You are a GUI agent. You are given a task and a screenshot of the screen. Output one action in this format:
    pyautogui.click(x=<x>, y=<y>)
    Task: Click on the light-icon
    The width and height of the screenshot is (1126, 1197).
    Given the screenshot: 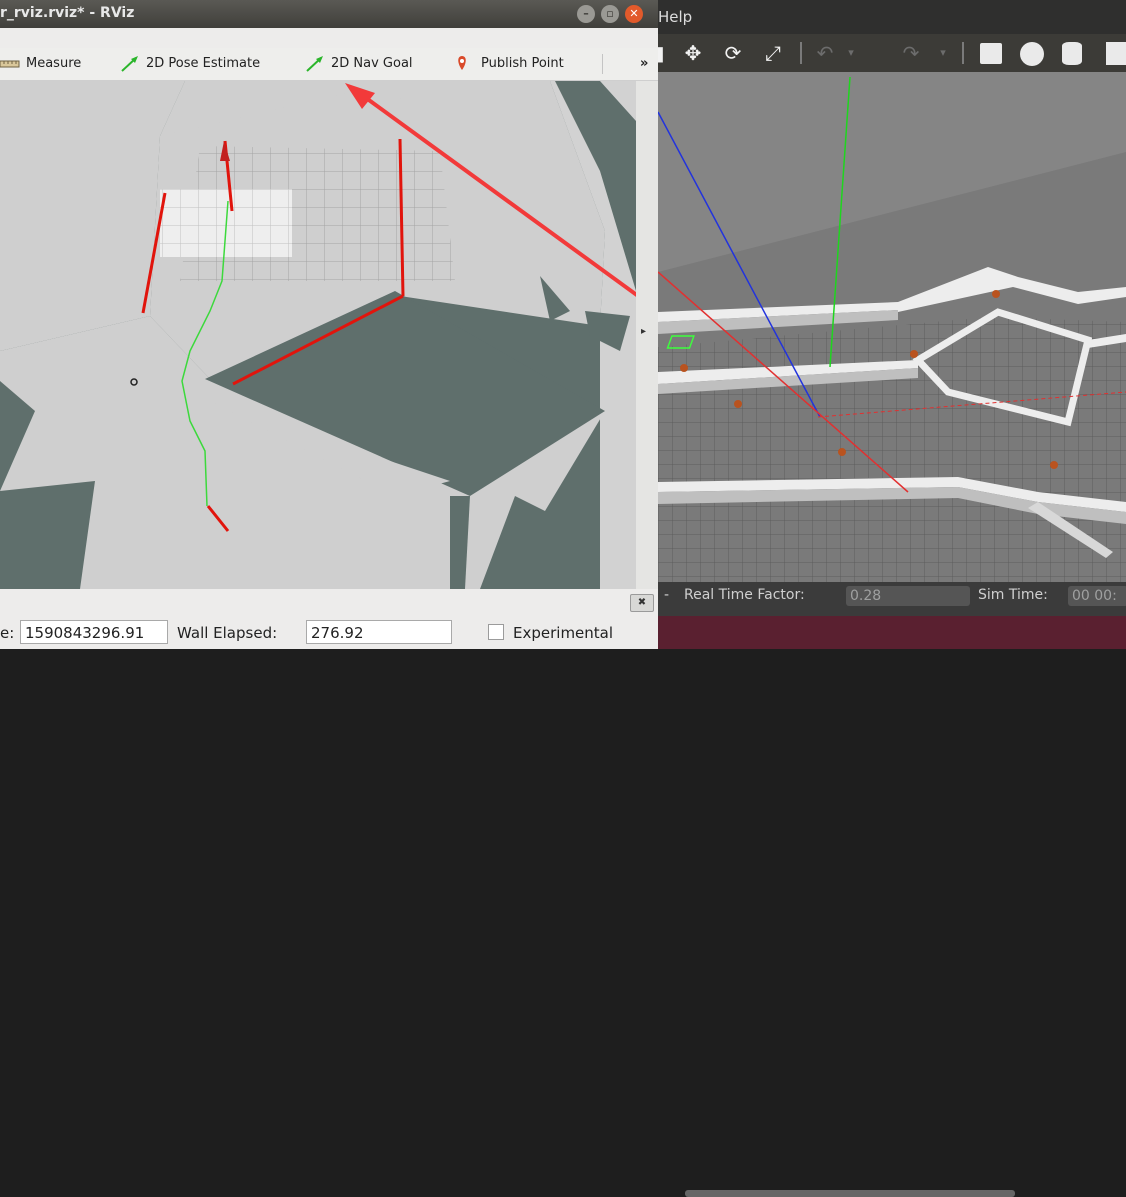 What is the action you would take?
    pyautogui.click(x=1116, y=53)
    